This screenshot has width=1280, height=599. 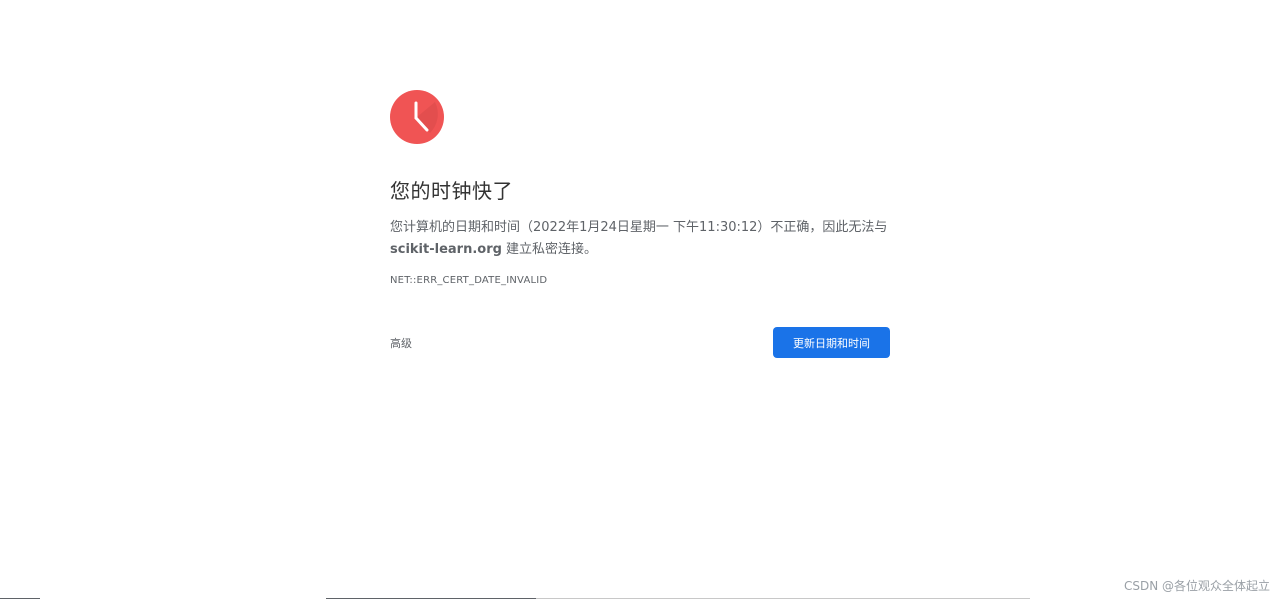 What do you see at coordinates (640, 342) in the screenshot?
I see `button-row: 高级 更新日期和时间` at bounding box center [640, 342].